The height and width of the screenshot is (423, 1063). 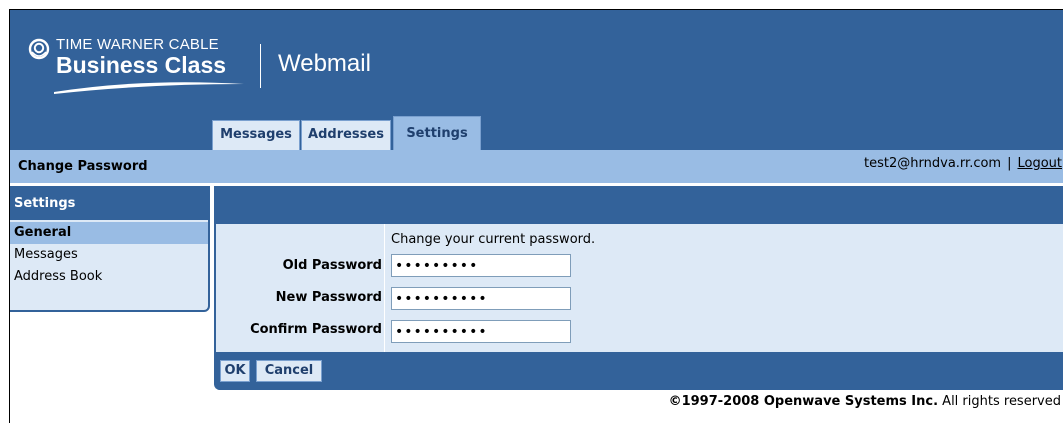 I want to click on cancel-button: Cancel, so click(x=289, y=371).